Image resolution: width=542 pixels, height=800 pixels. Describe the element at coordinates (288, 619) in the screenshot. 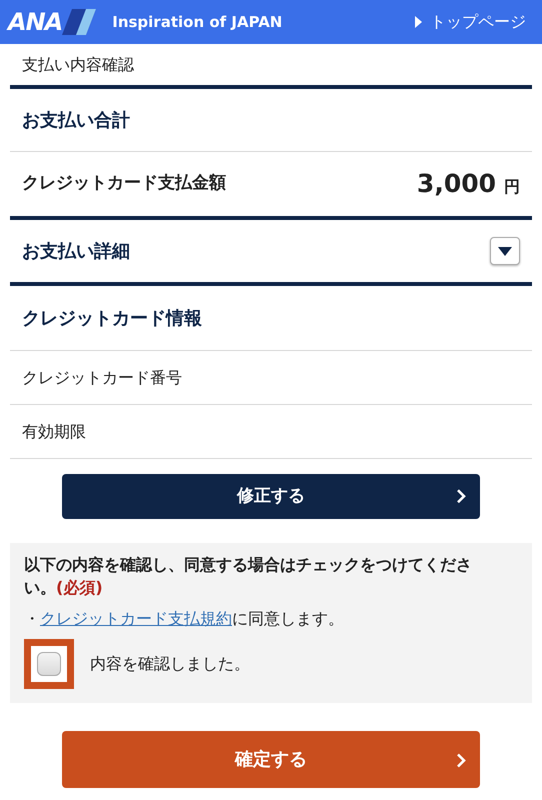

I see `agreement-text: に同意します。` at that location.